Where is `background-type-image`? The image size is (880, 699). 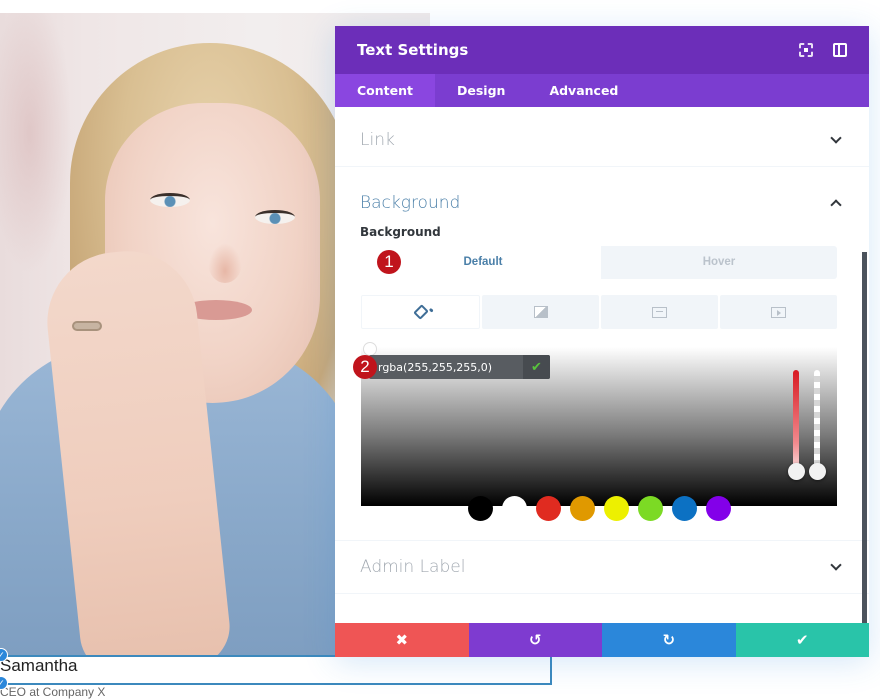
background-type-image is located at coordinates (659, 312).